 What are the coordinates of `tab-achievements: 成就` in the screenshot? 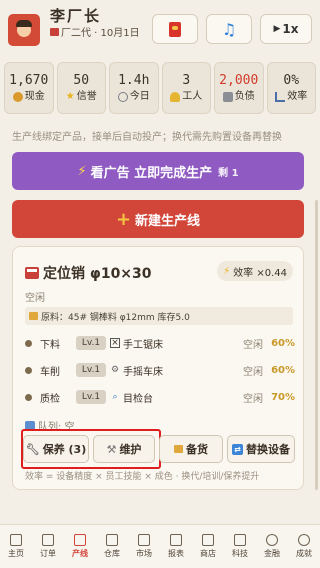 It's located at (304, 546).